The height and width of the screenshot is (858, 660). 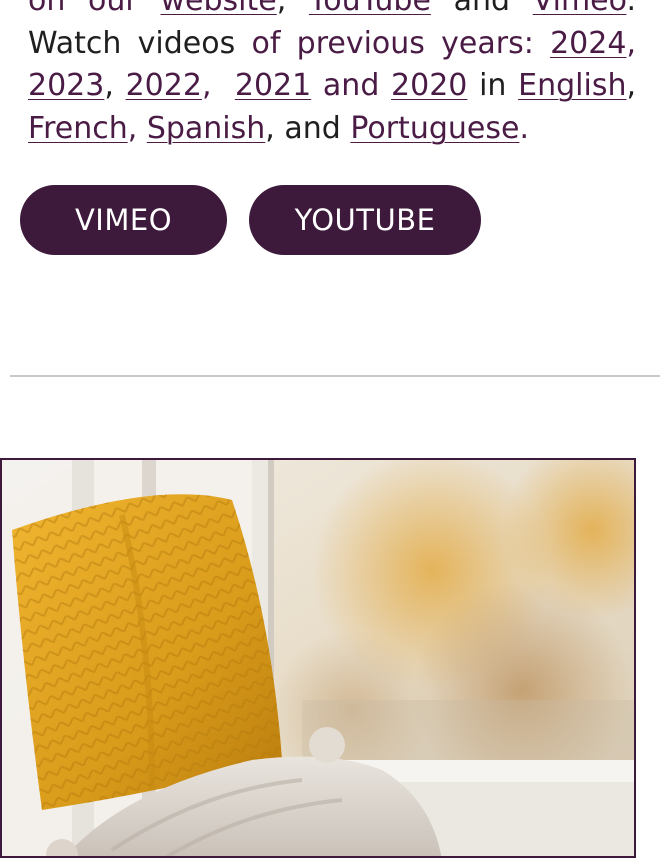 I want to click on youtube-button: YOUTUBE, so click(x=365, y=220).